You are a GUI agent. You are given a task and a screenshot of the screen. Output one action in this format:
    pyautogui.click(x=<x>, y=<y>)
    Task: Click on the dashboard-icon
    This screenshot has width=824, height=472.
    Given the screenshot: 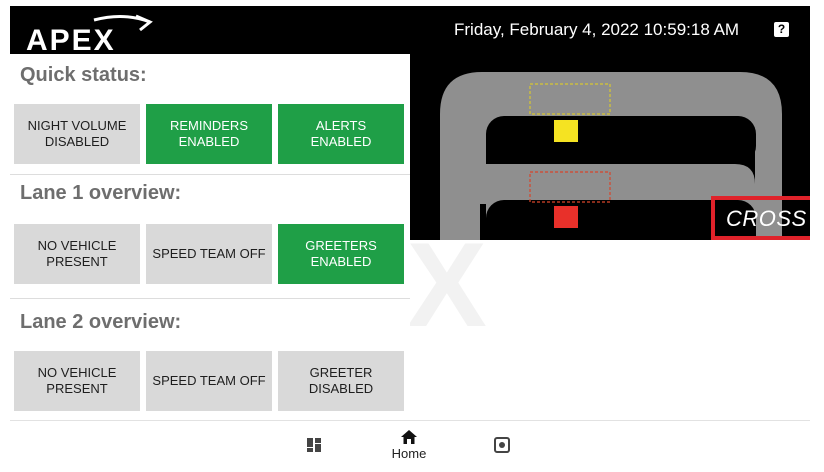 What is the action you would take?
    pyautogui.click(x=314, y=453)
    